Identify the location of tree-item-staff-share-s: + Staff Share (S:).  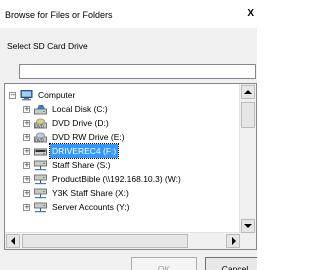
(67, 165).